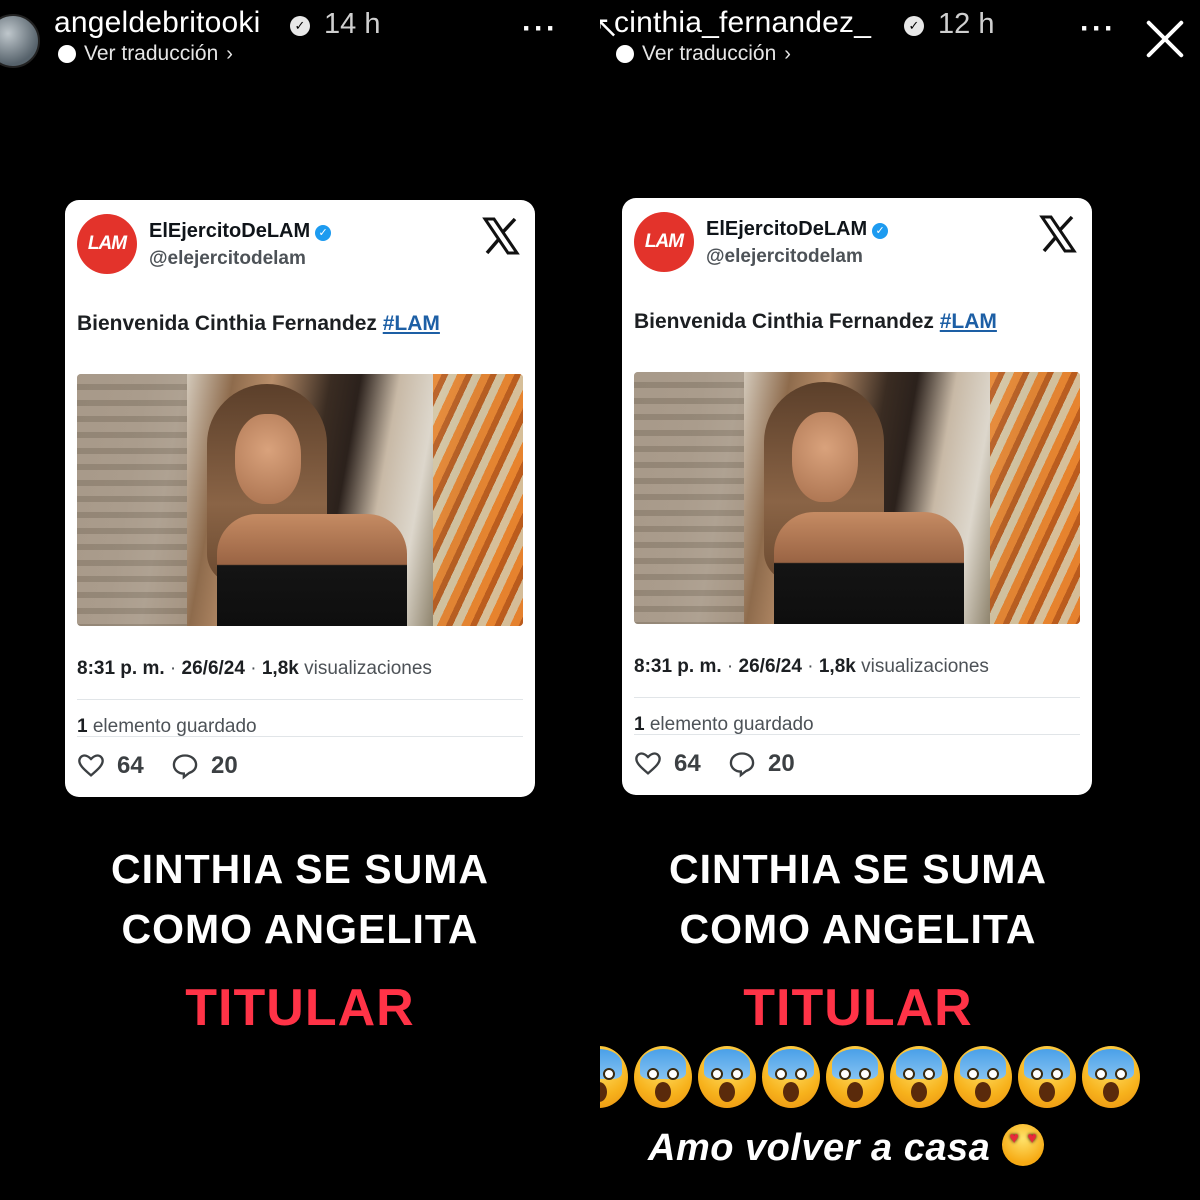 This screenshot has height=1200, width=1200. Describe the element at coordinates (157, 23) in the screenshot. I see `username: angeldebritooki` at that location.